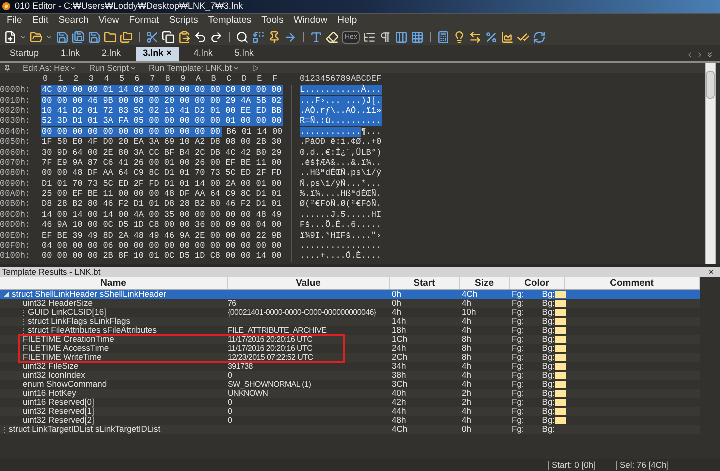 This screenshot has height=471, width=720. Describe the element at coordinates (350, 303) in the screenshot. I see `template-row: uint32 HeaderSize 76 0h 4h Fg: Bg:` at that location.